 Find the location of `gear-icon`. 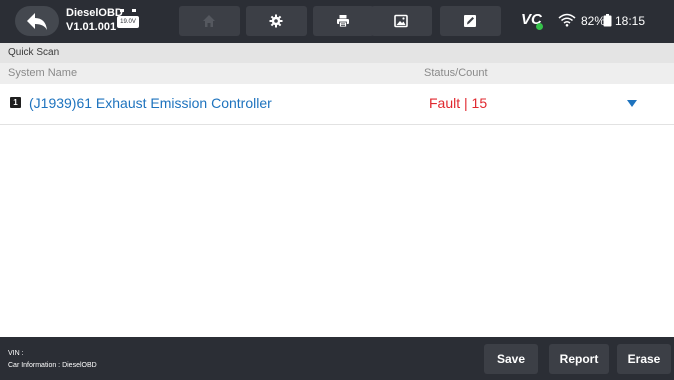

gear-icon is located at coordinates (276, 21).